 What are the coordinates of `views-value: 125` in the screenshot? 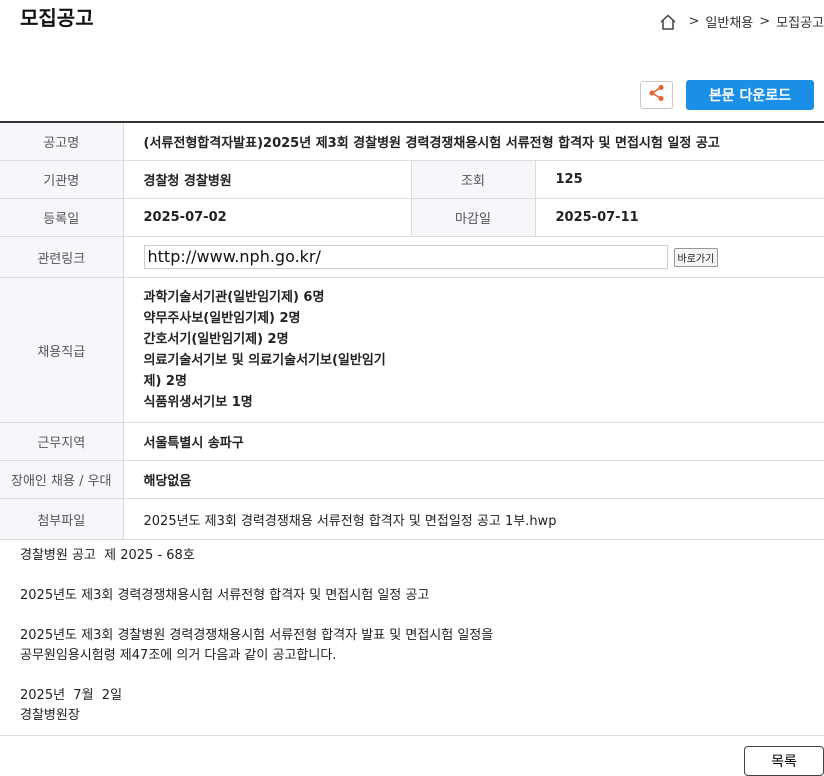 It's located at (679, 179).